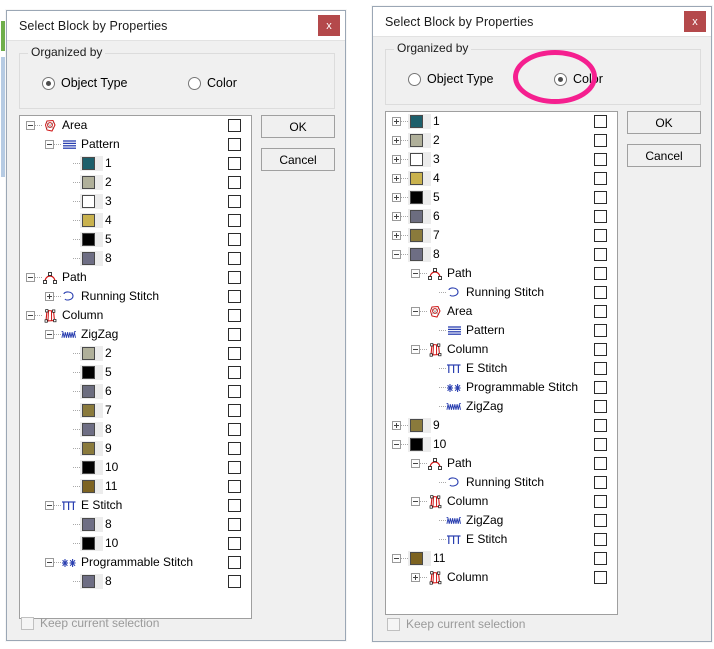 The width and height of the screenshot is (714, 649). I want to click on tree-row: Area, so click(135, 125).